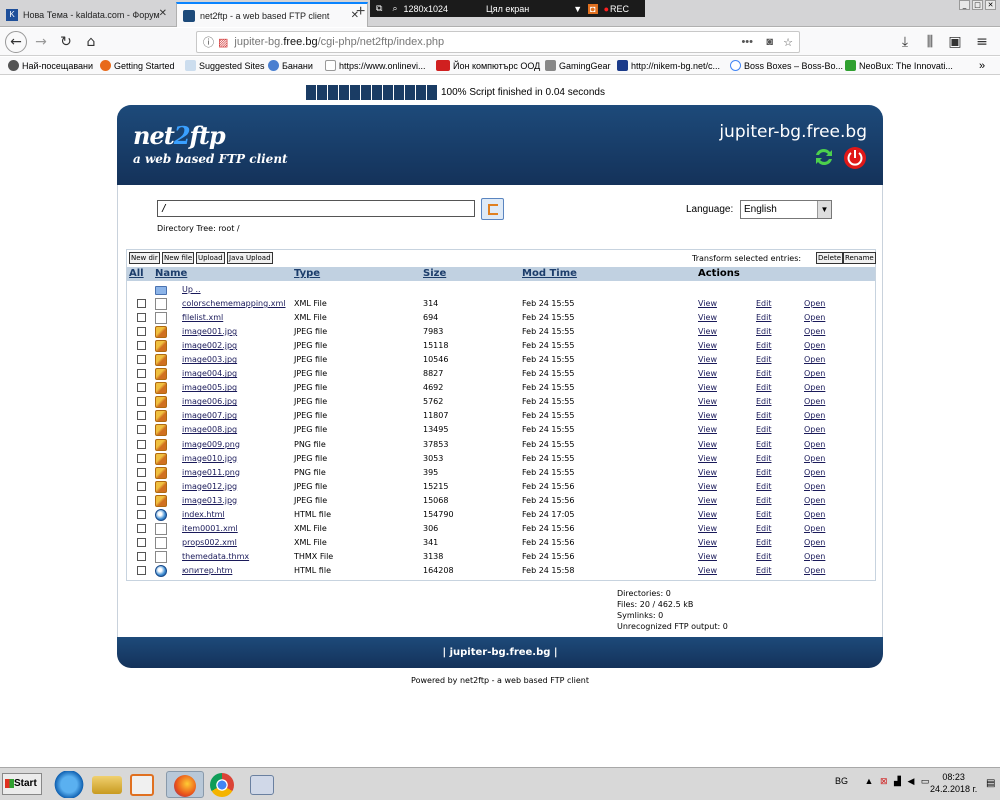  I want to click on file-name-link: colorschememapping.xml, so click(234, 303).